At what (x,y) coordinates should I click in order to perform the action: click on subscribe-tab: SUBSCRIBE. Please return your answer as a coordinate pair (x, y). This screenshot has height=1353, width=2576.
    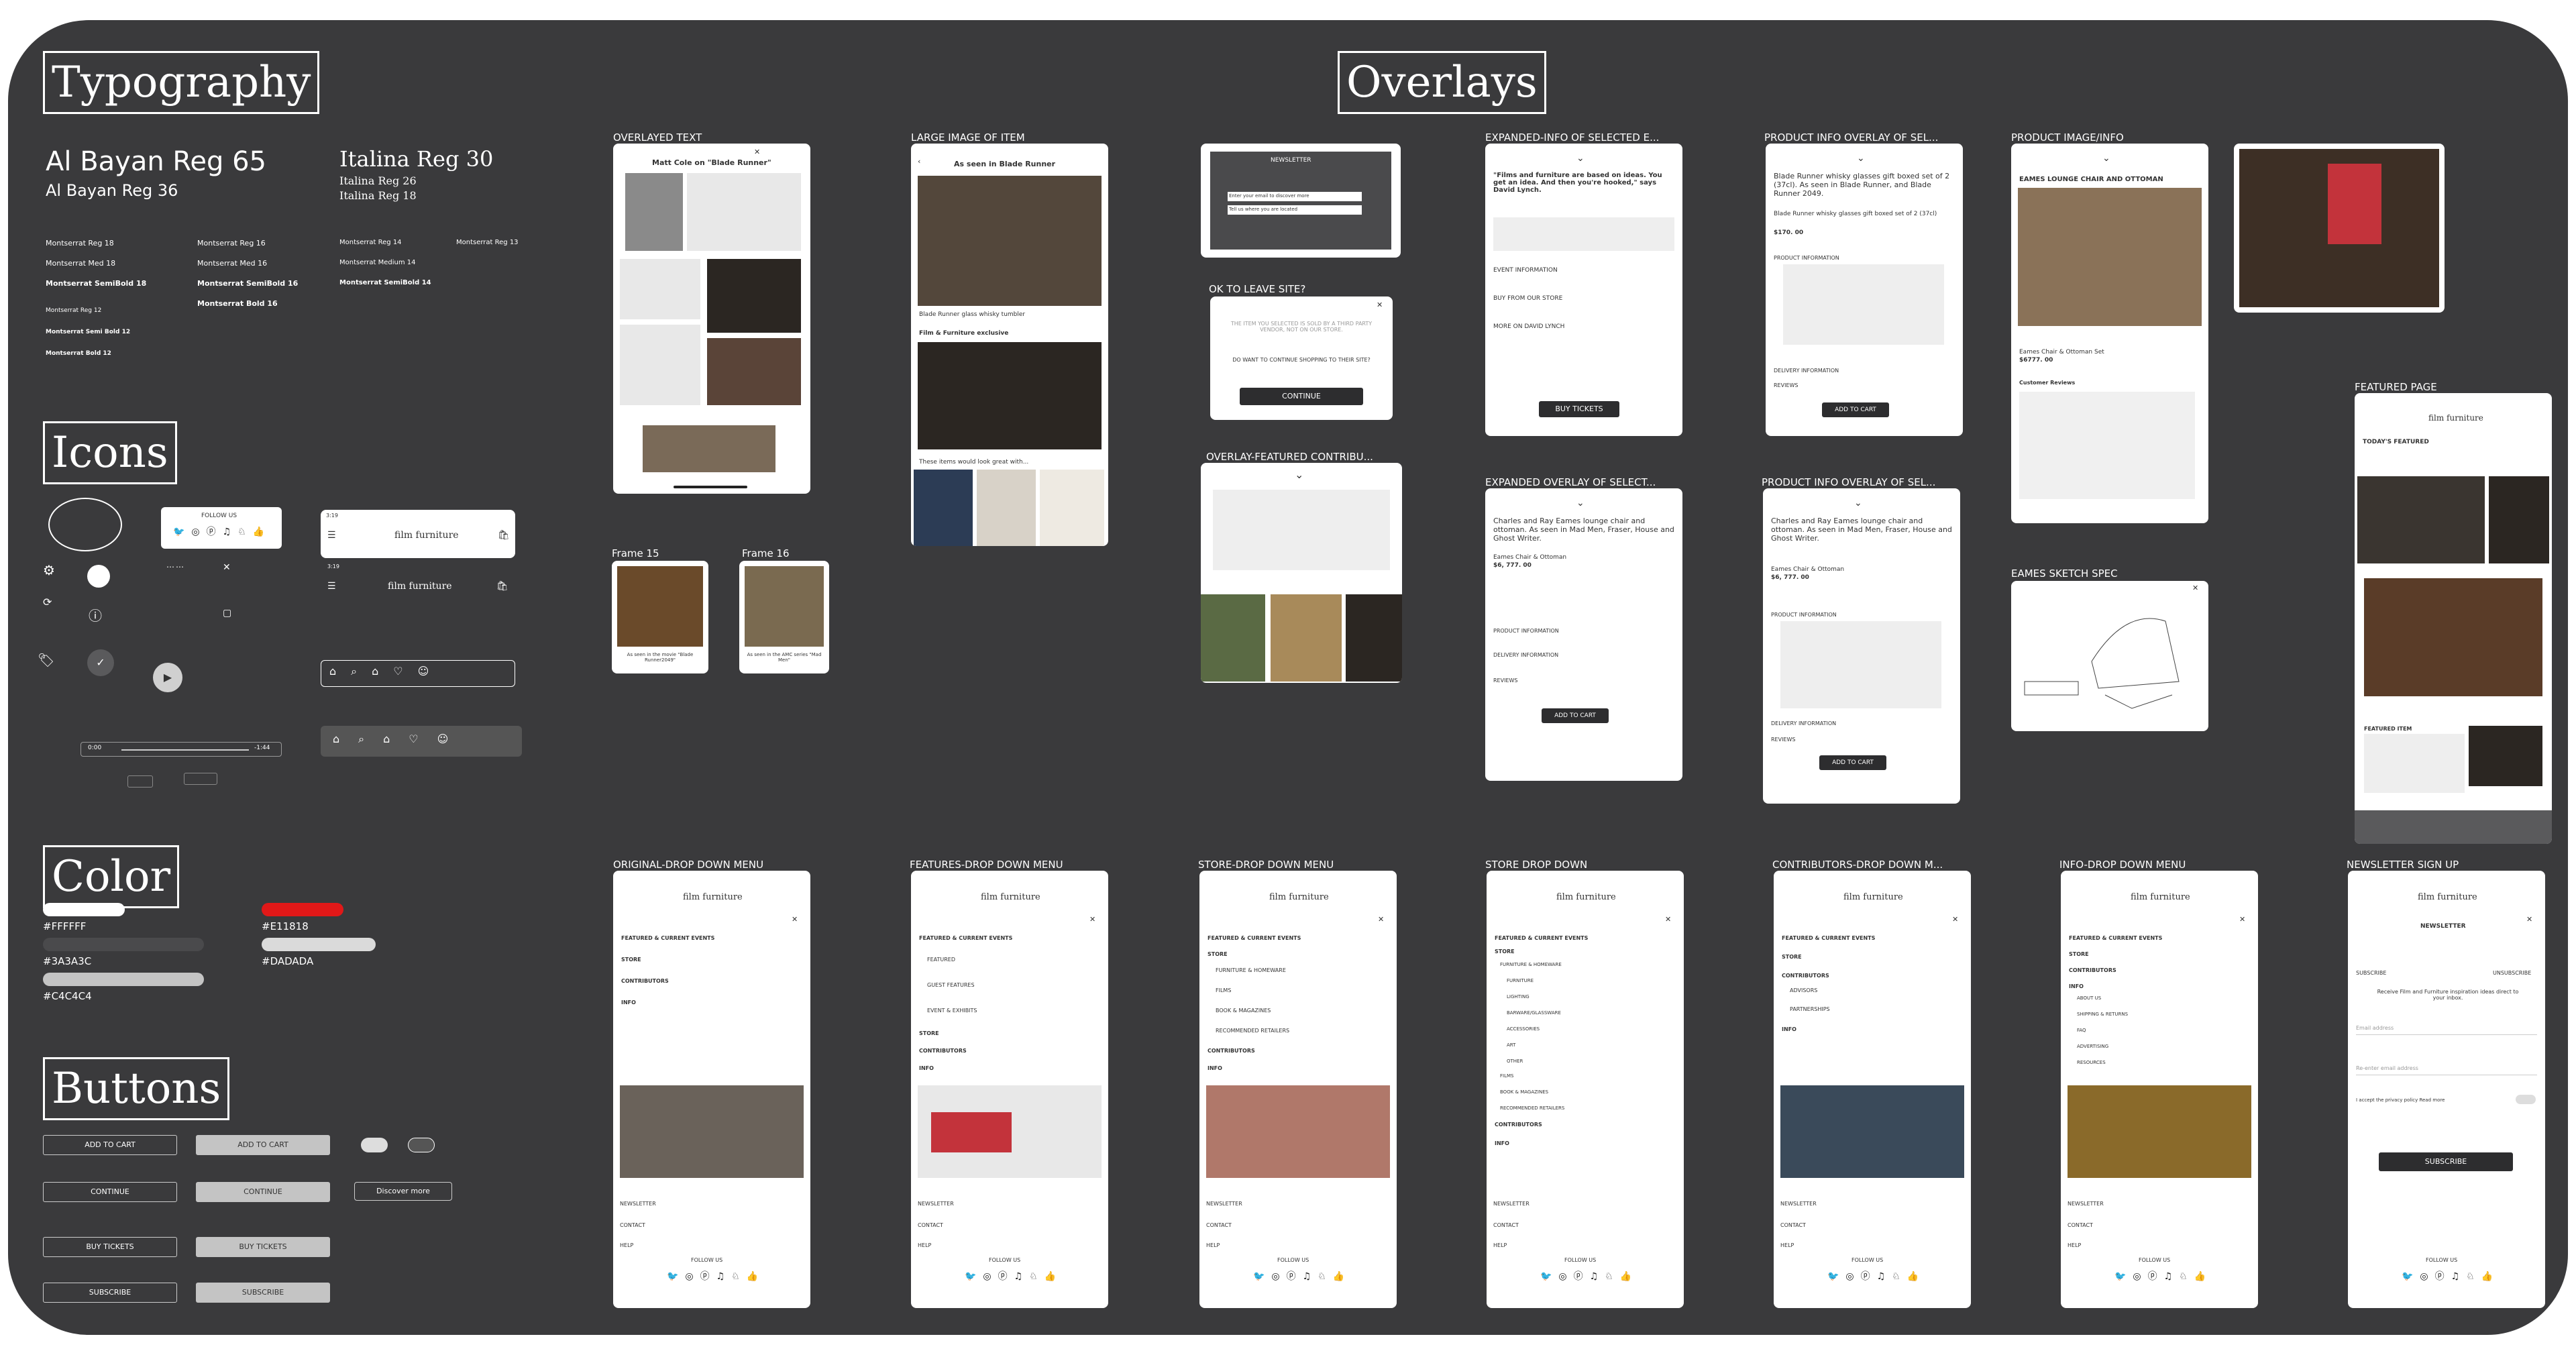
    Looking at the image, I should click on (2371, 973).